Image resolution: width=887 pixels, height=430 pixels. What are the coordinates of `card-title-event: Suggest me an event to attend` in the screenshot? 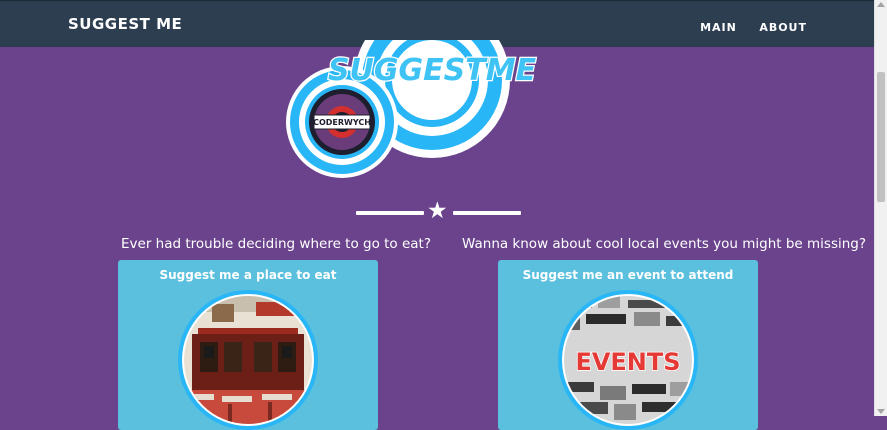 It's located at (628, 275).